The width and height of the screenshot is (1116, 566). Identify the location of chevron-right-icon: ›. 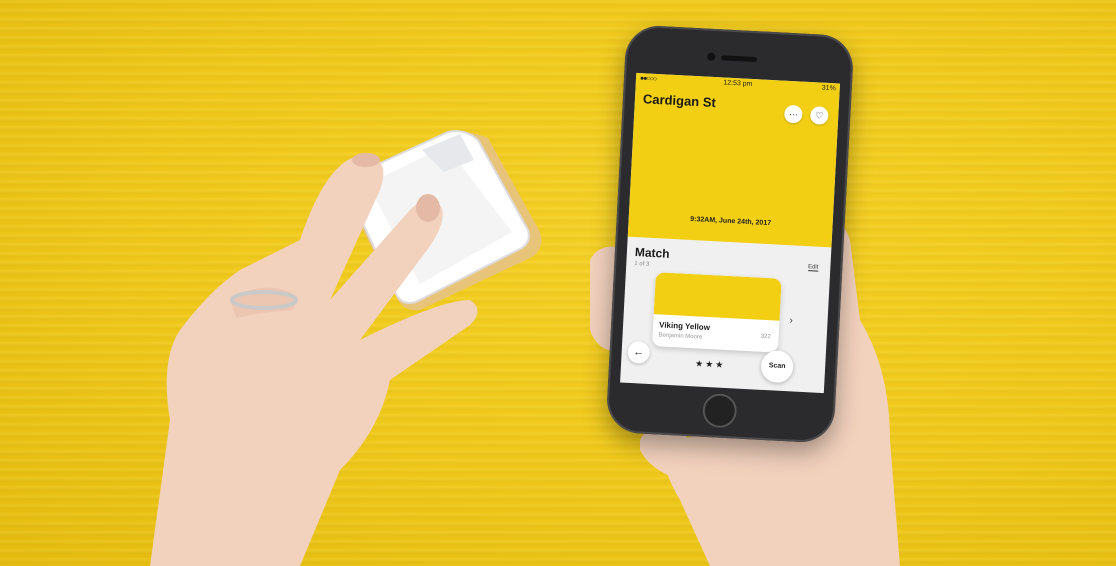
(791, 320).